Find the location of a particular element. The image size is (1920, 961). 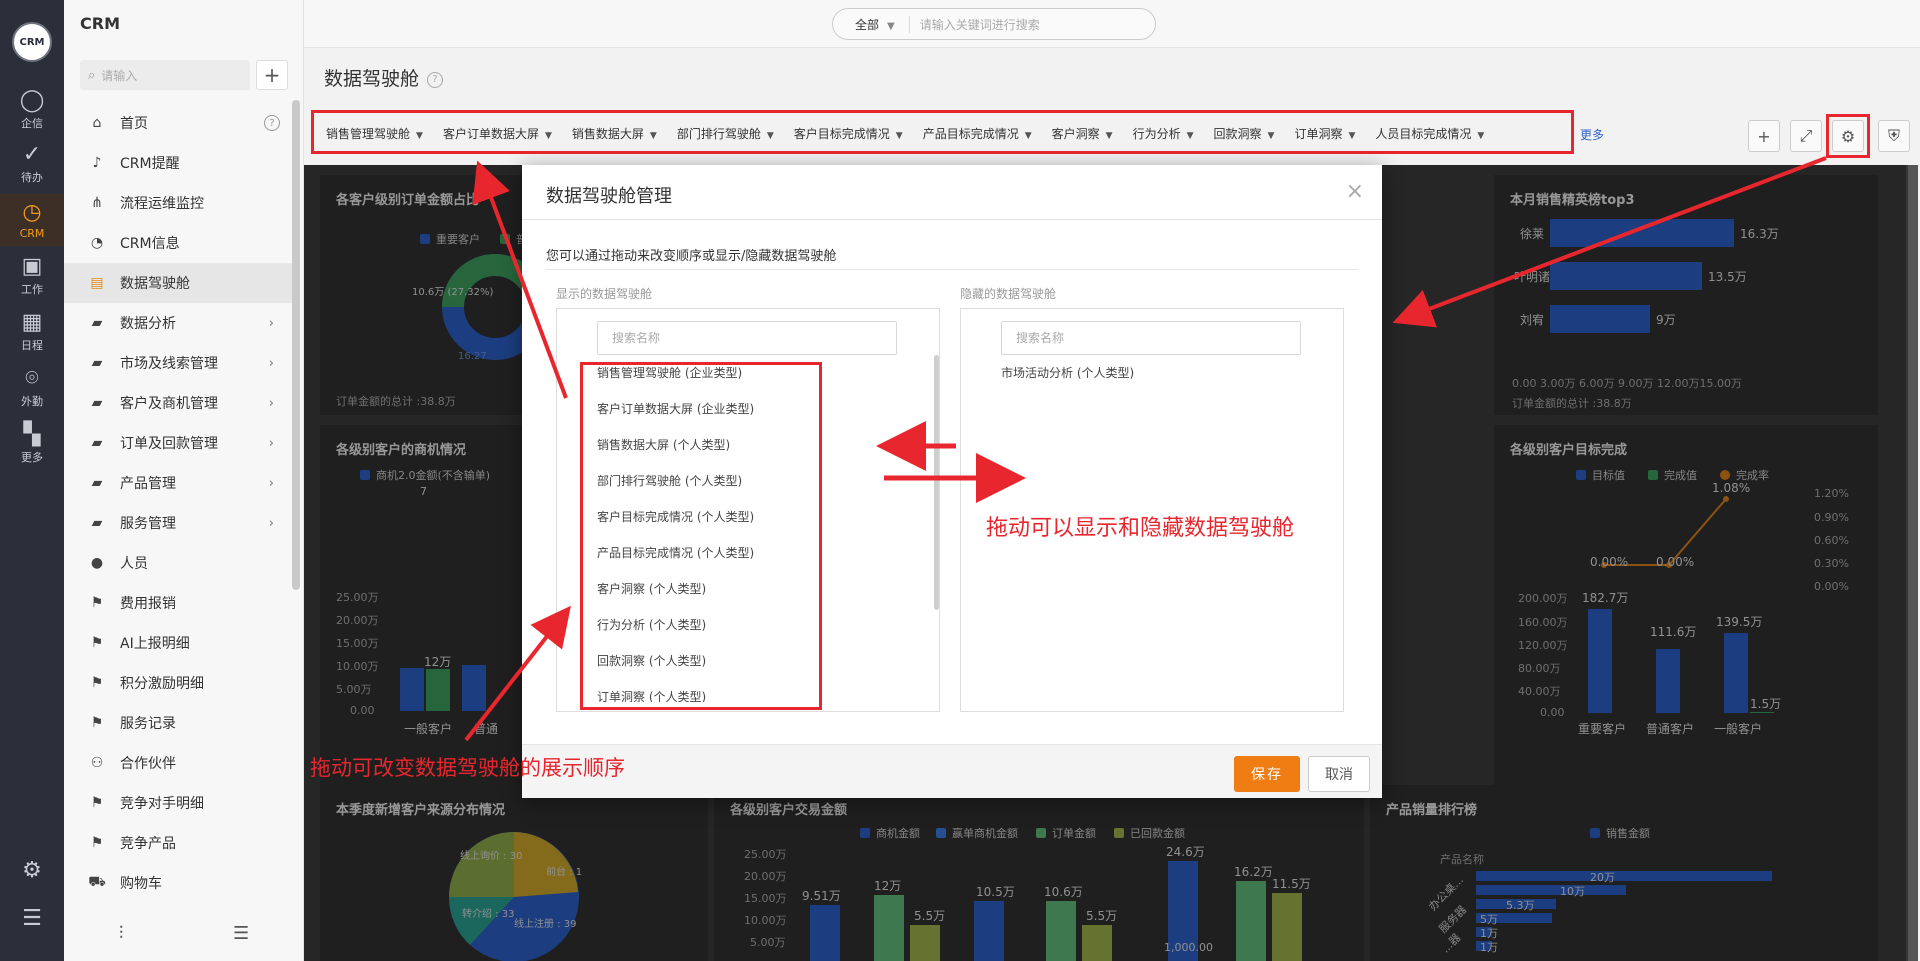

sidebar-item-product: ▰ 产品管理 › is located at coordinates (180, 483).